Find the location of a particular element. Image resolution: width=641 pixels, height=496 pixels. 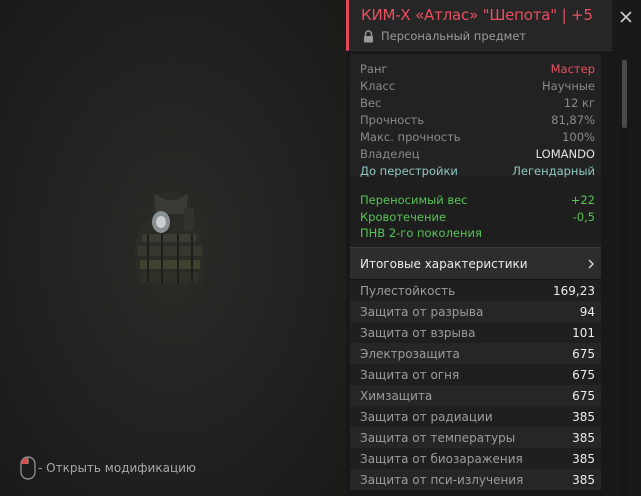

stat-row-rank: Ранг Мастер is located at coordinates (475, 68).